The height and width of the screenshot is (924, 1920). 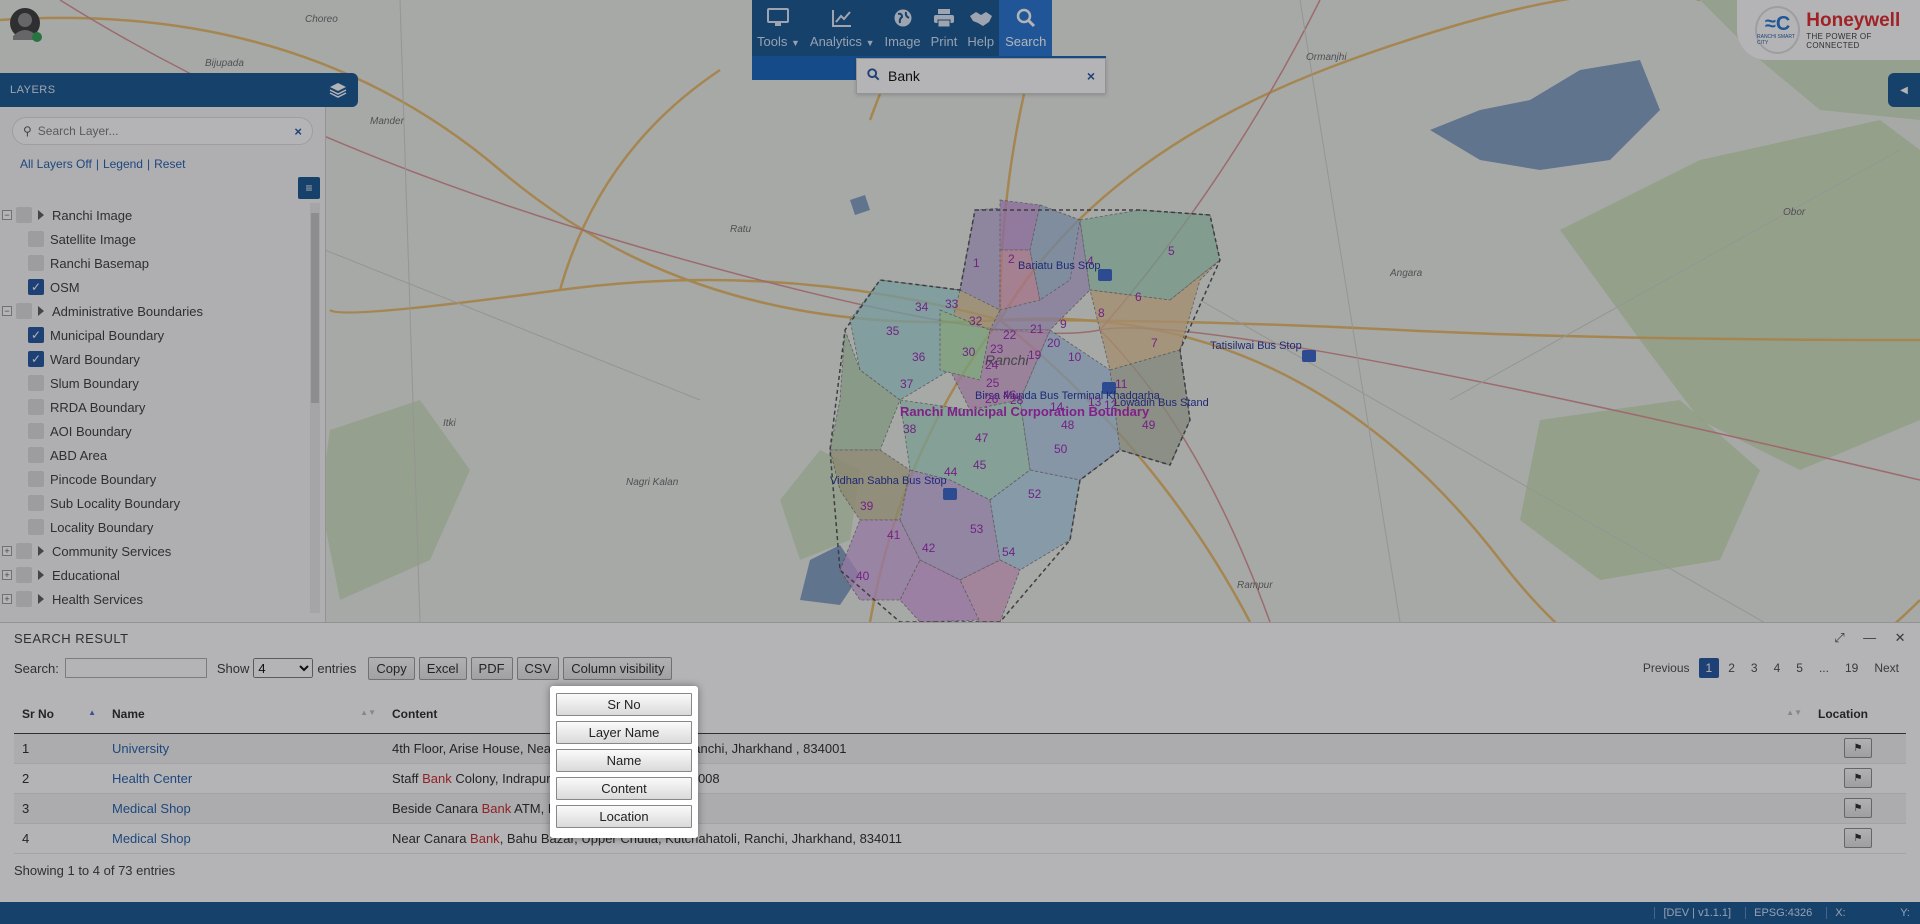 I want to click on expand-icon: ⤢, so click(x=1839, y=638).